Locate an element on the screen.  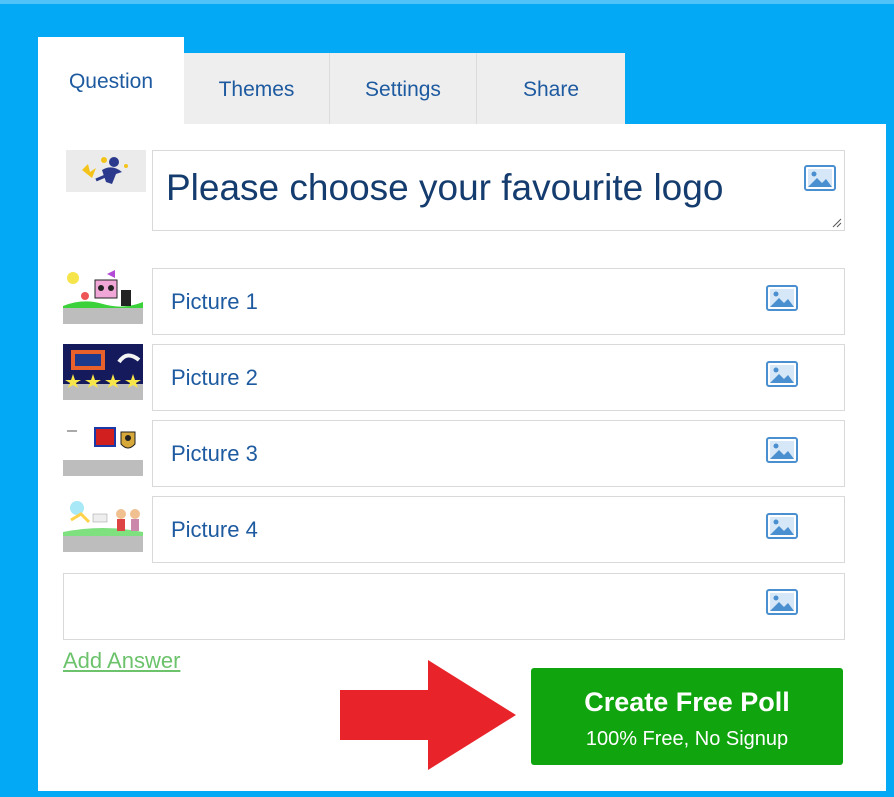
tab-question-label: Question is located at coordinates (111, 81).